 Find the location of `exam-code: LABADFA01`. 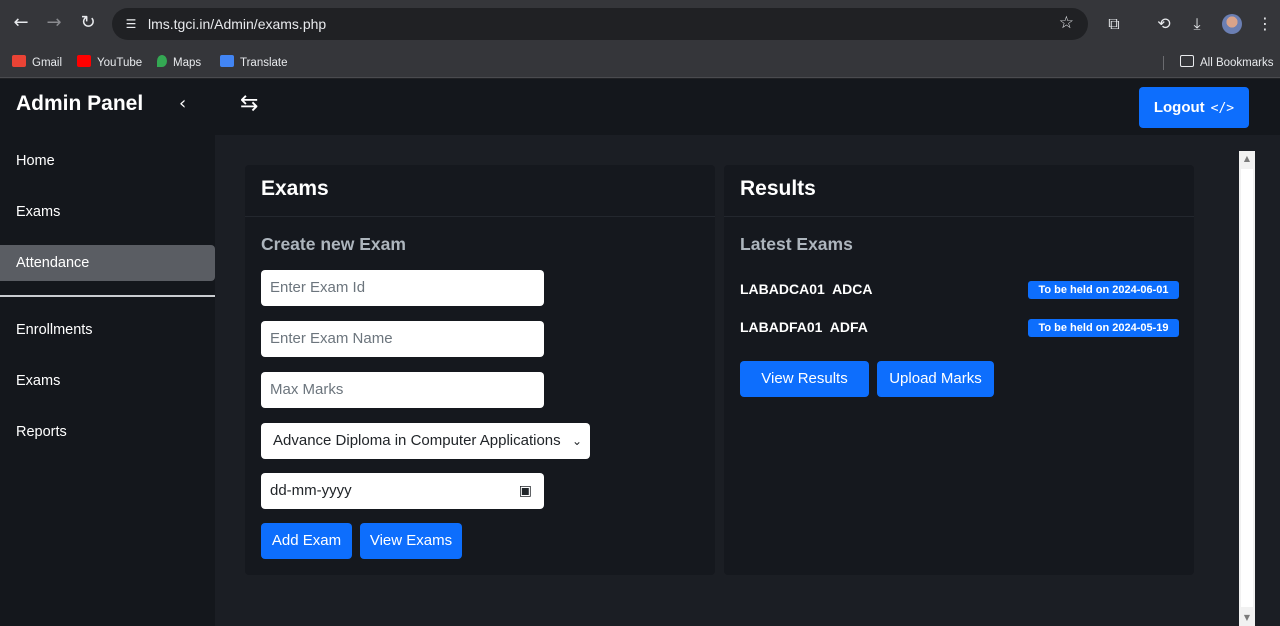

exam-code: LABADFA01 is located at coordinates (781, 327).